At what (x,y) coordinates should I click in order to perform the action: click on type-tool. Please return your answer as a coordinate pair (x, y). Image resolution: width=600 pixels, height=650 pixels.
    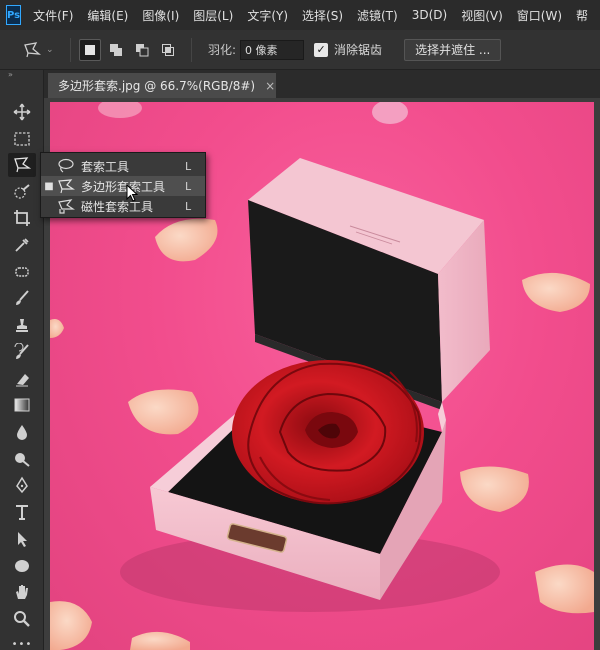
    Looking at the image, I should click on (22, 512).